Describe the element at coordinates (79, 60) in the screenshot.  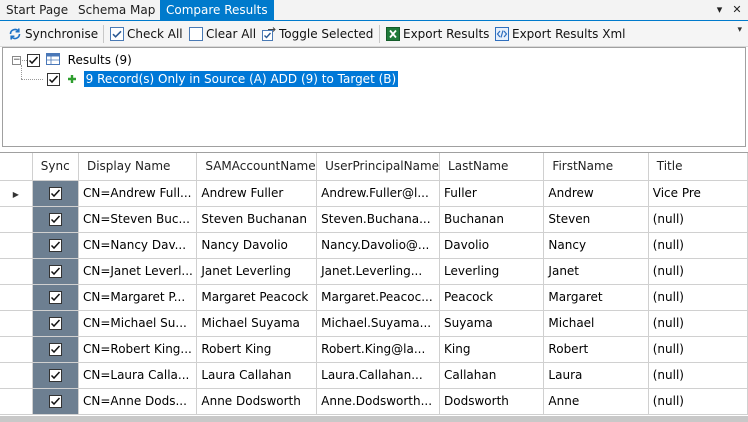
I see `tree-root-node: Results (9)` at that location.